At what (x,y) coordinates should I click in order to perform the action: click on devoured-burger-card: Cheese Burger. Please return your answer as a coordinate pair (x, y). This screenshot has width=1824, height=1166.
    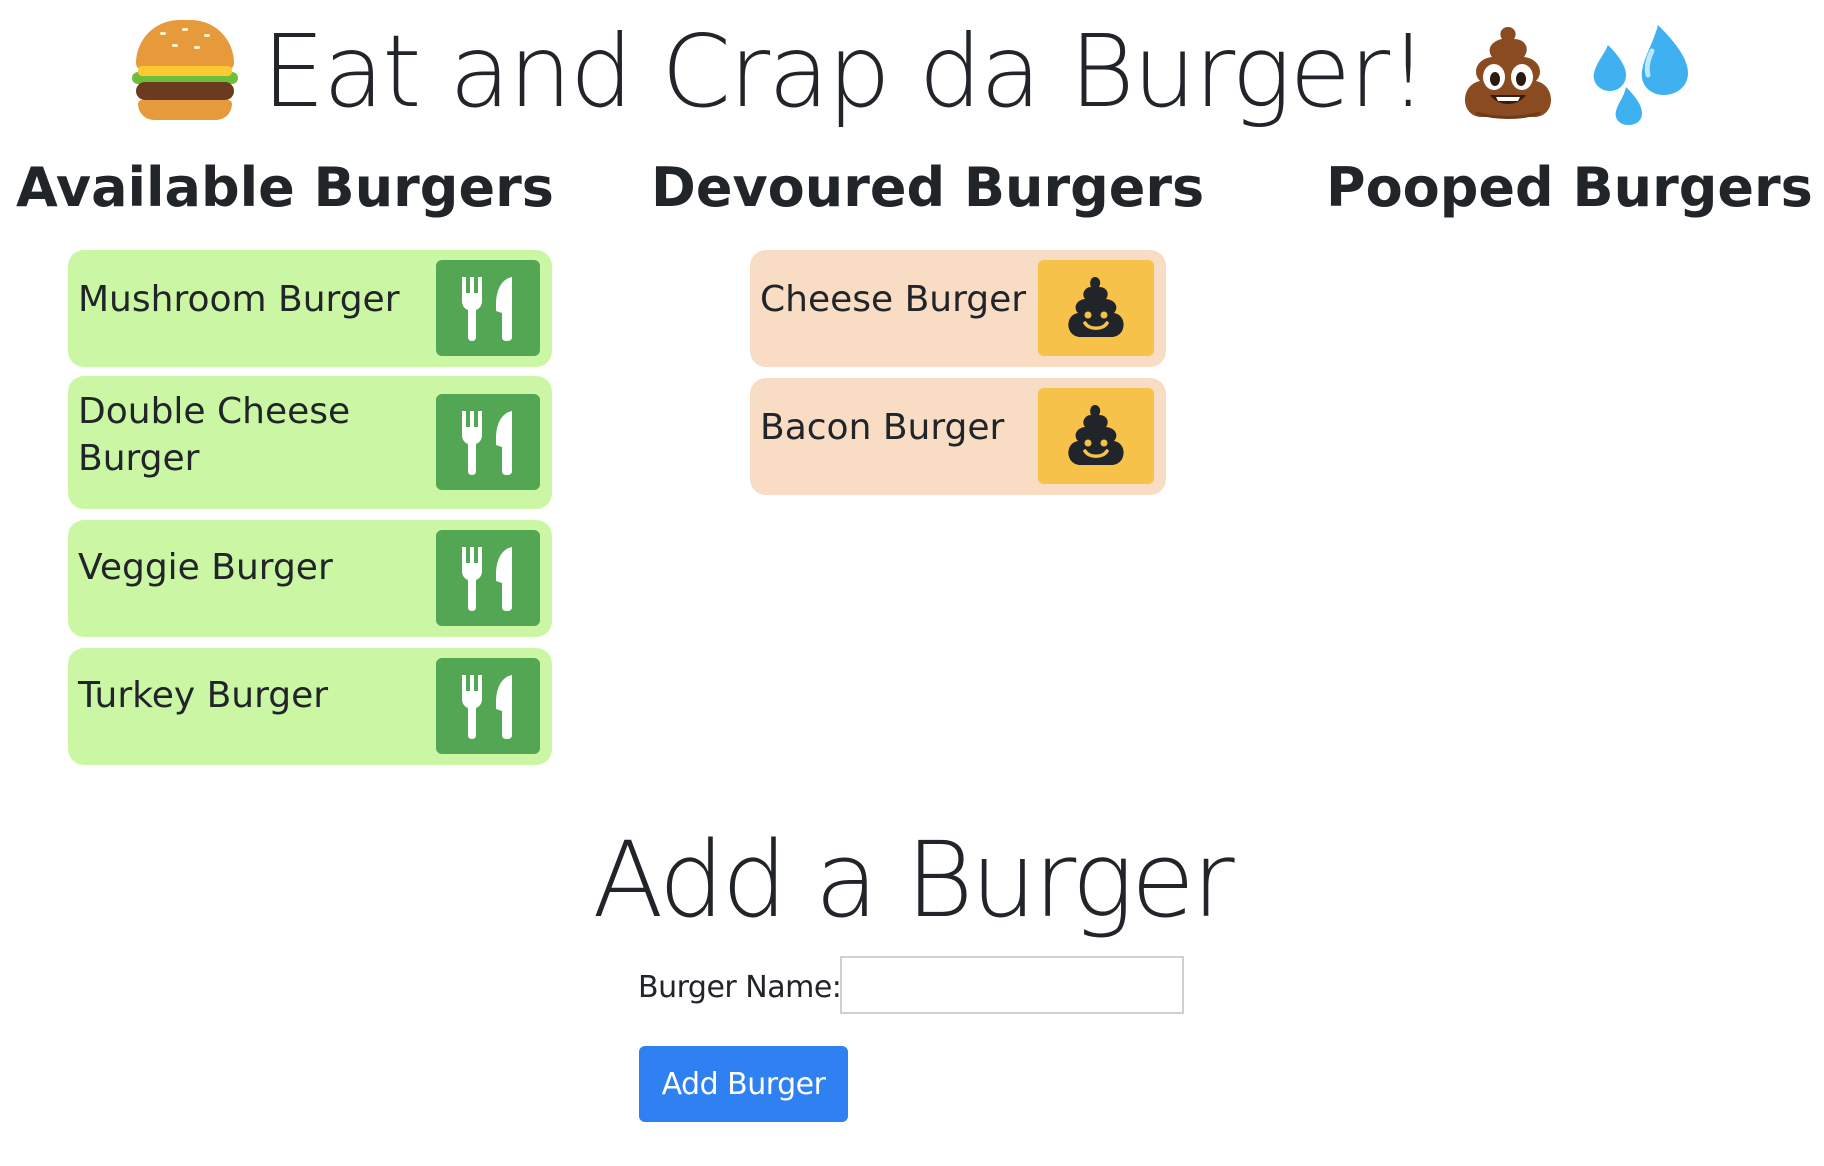
    Looking at the image, I should click on (958, 308).